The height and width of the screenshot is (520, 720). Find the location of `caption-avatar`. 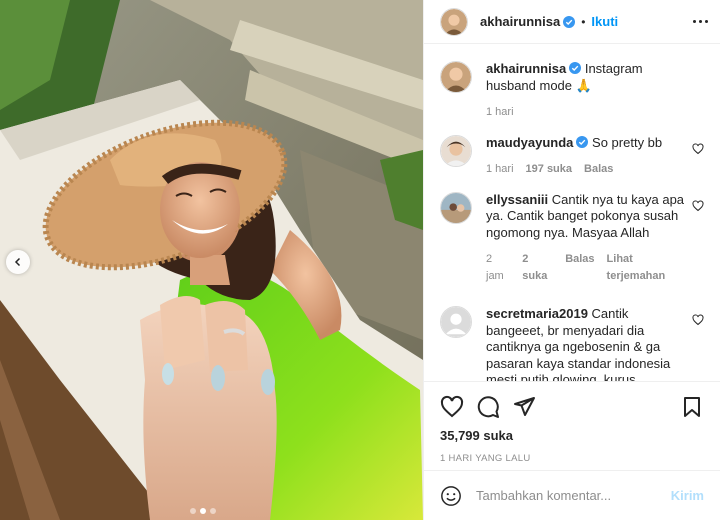

caption-avatar is located at coordinates (456, 77).